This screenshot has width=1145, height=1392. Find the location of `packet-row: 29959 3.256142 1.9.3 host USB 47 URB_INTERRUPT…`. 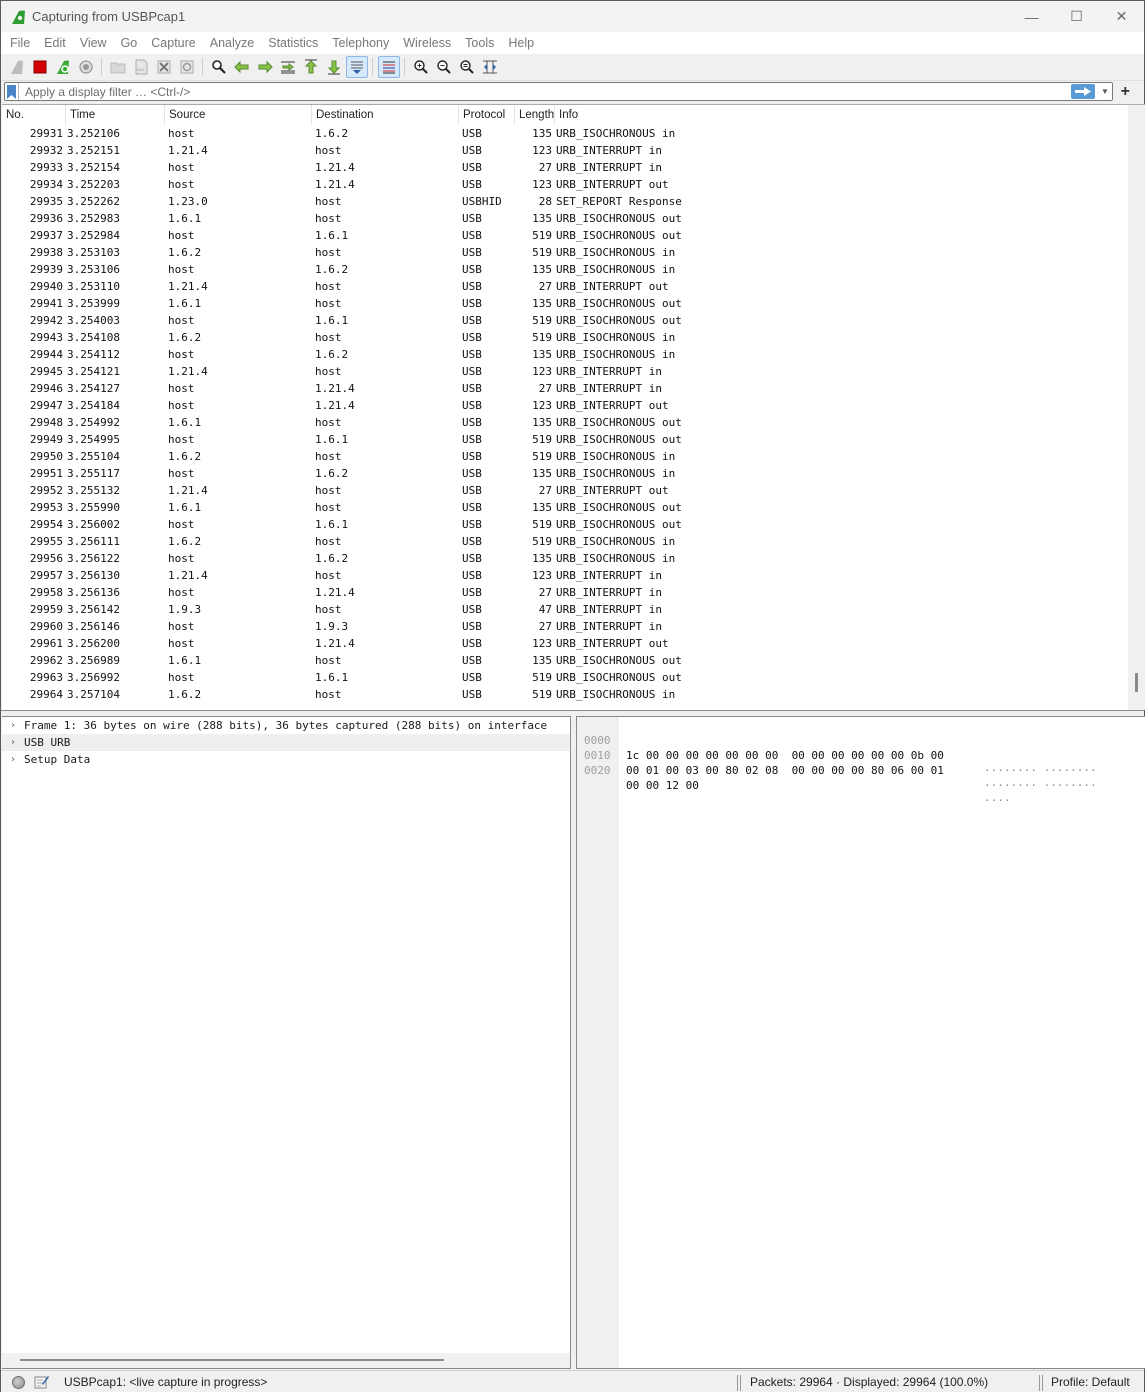

packet-row: 29959 3.256142 1.9.3 host USB 47 URB_INTERRUPT… is located at coordinates (573, 609).